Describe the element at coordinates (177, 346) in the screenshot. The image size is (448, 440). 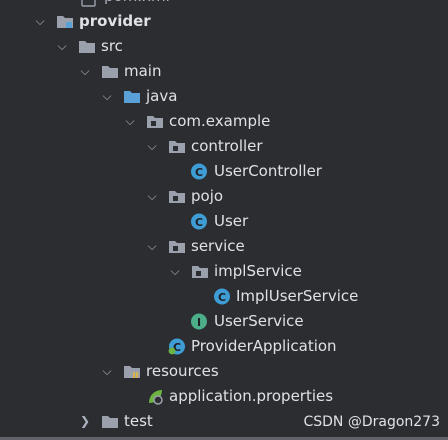
I see `spring-boot-class-icon: C` at that location.